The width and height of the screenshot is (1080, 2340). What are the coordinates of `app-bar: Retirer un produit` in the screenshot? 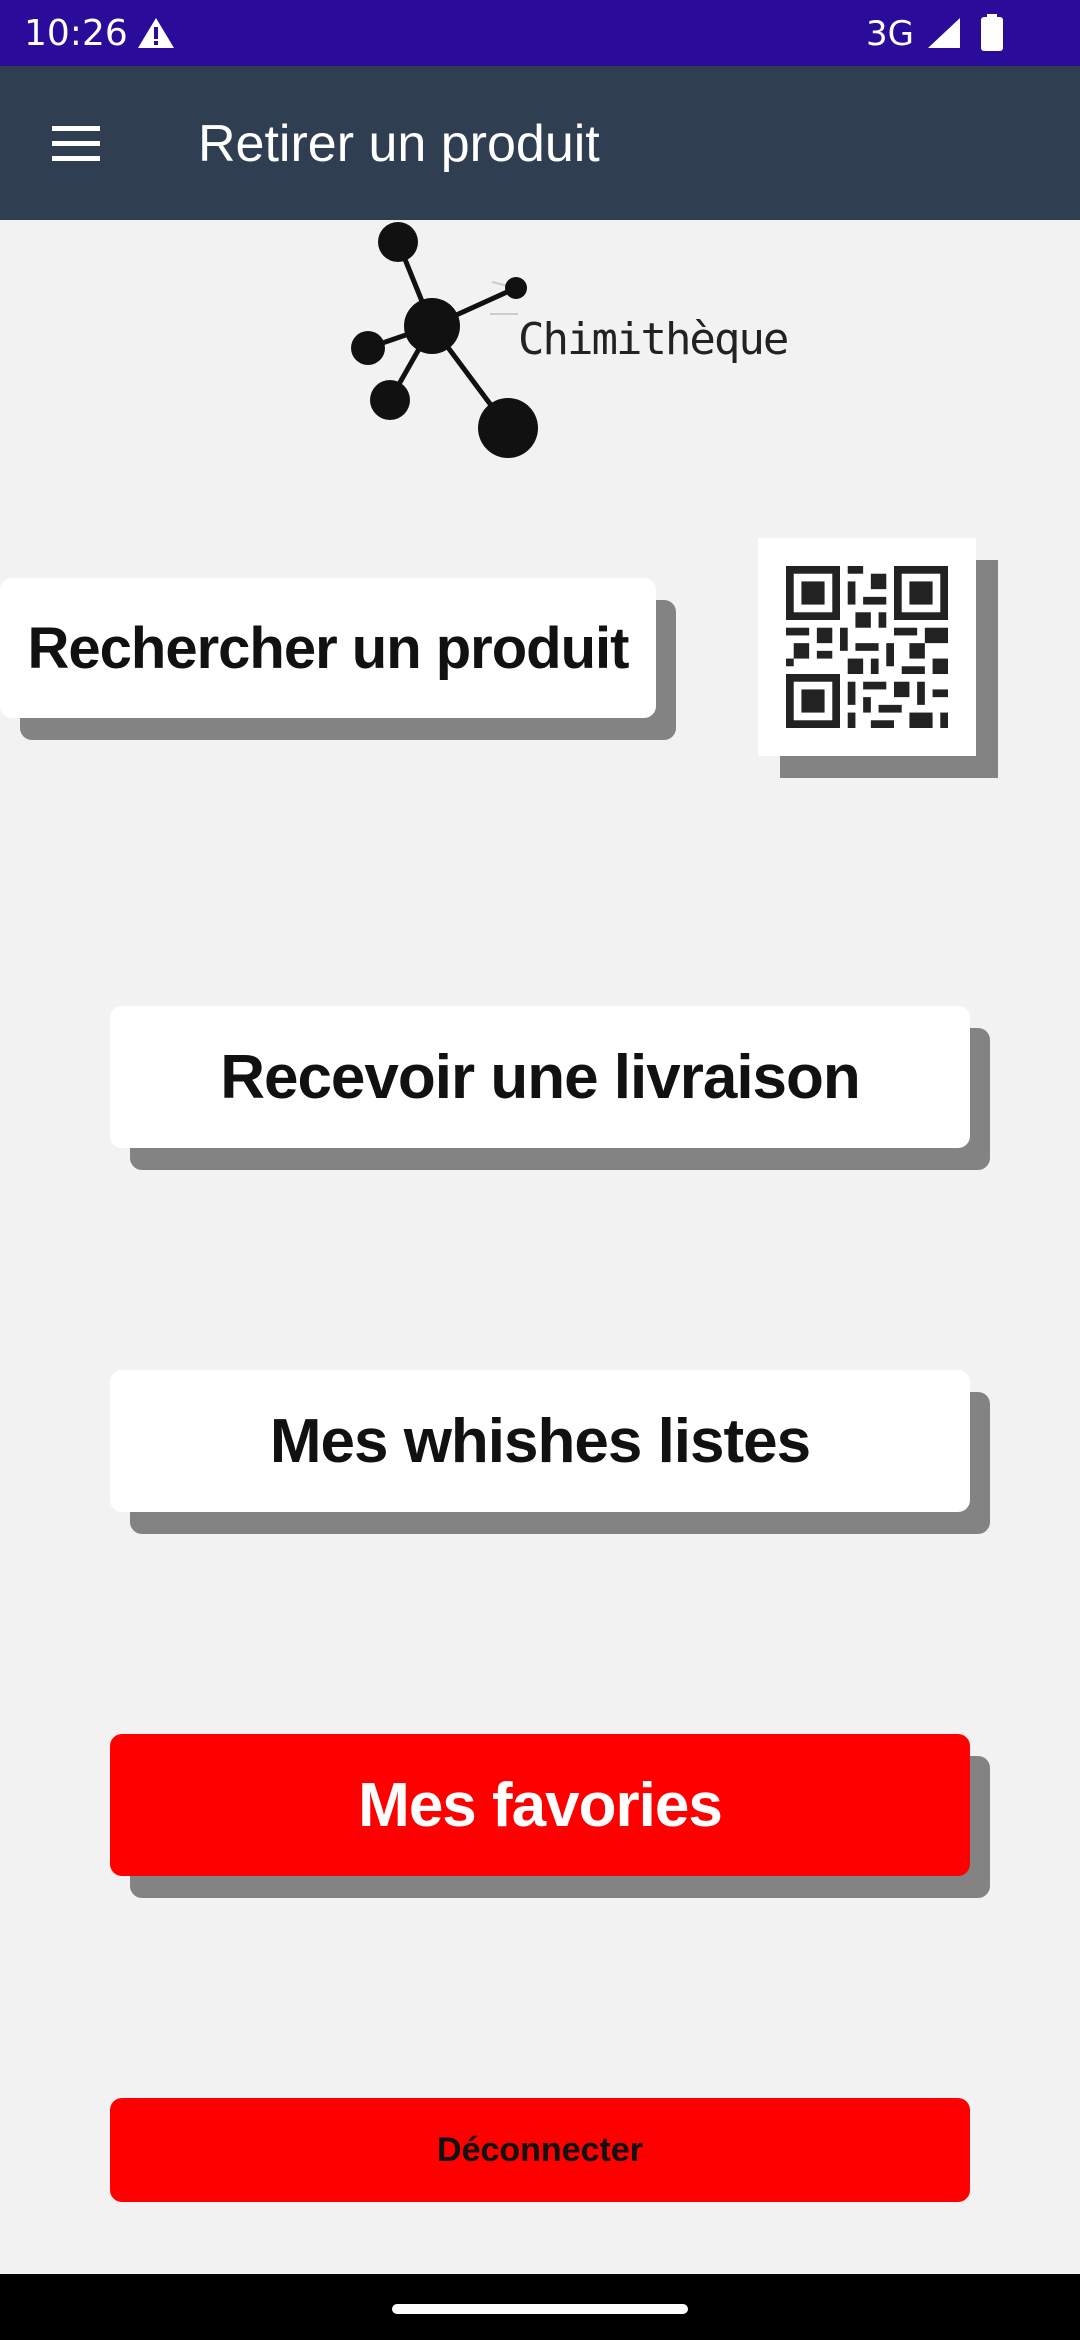 It's located at (540, 143).